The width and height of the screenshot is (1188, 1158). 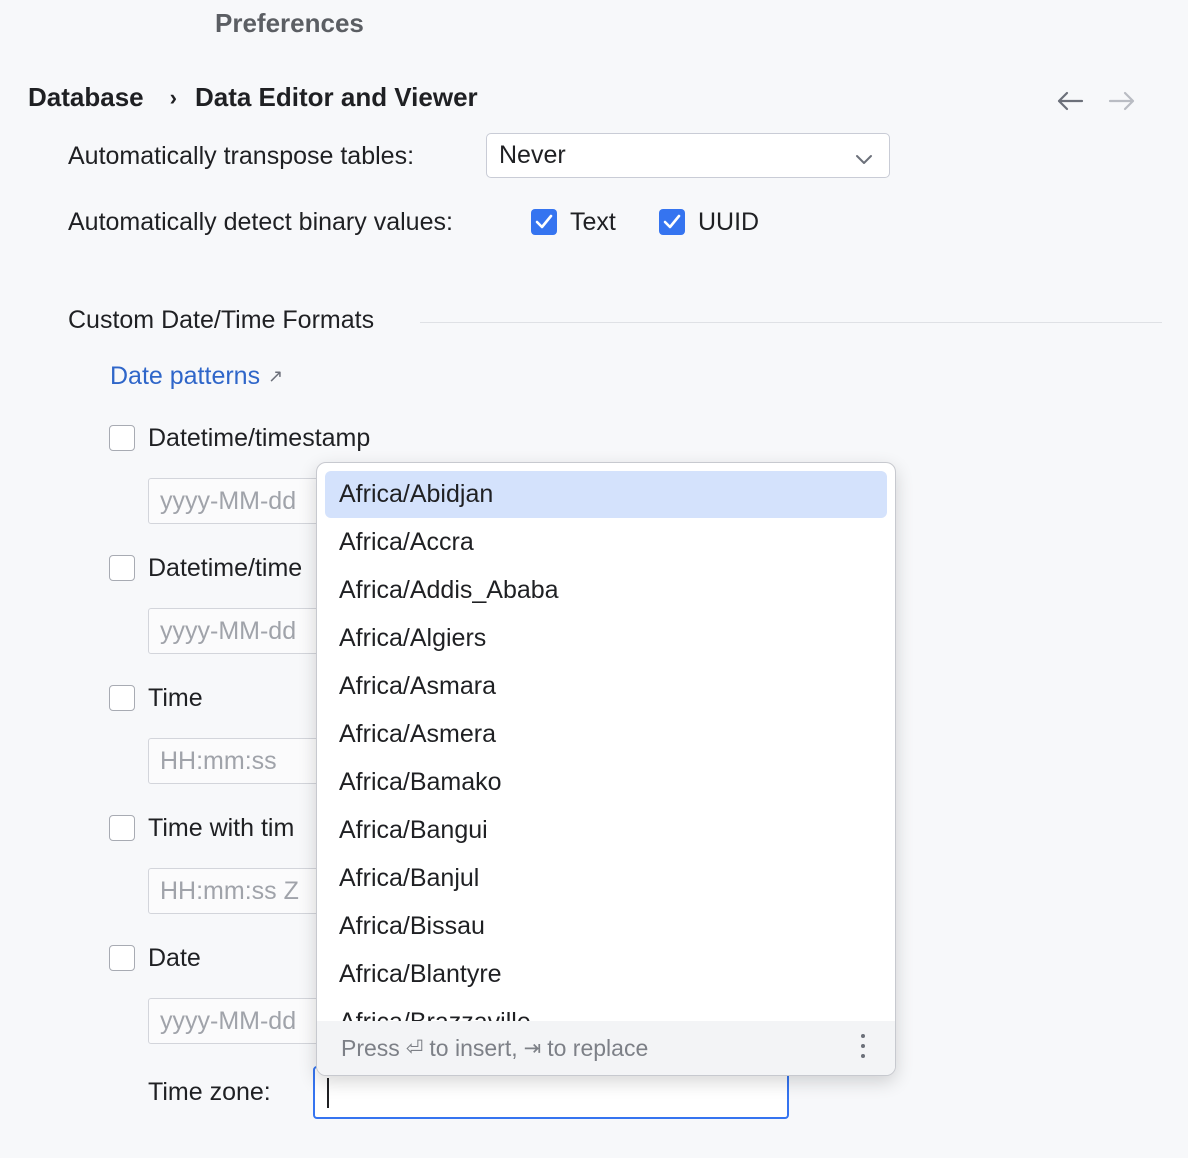 I want to click on date-patterns-label: Date patterns, so click(x=185, y=376).